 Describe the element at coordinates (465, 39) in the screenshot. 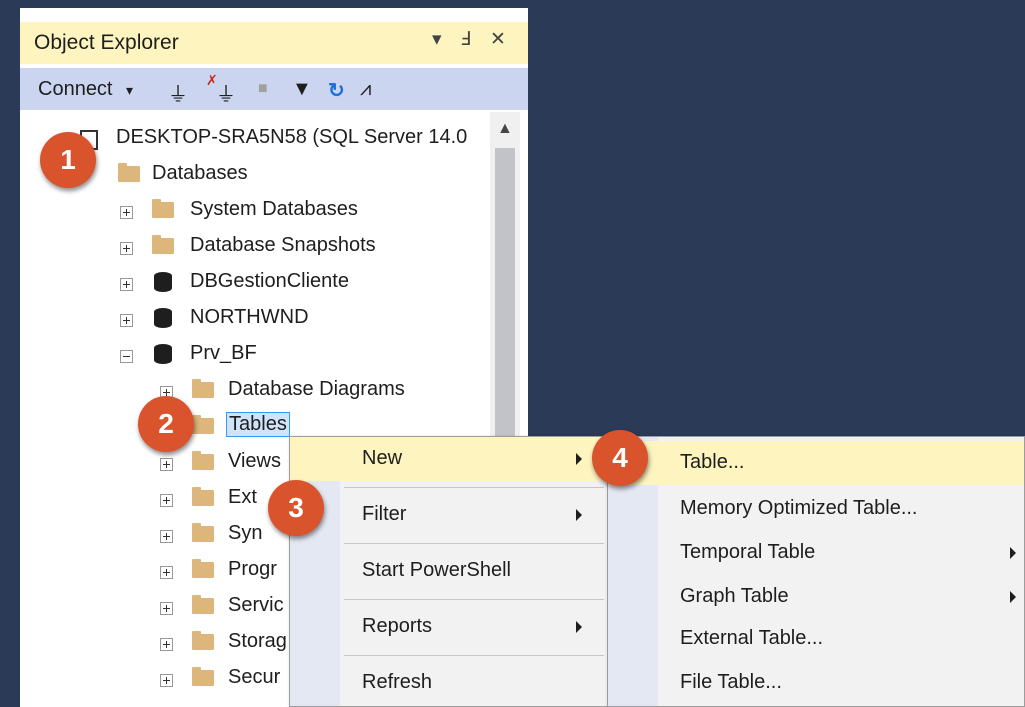

I see `pin-icon: Ⅎ` at that location.